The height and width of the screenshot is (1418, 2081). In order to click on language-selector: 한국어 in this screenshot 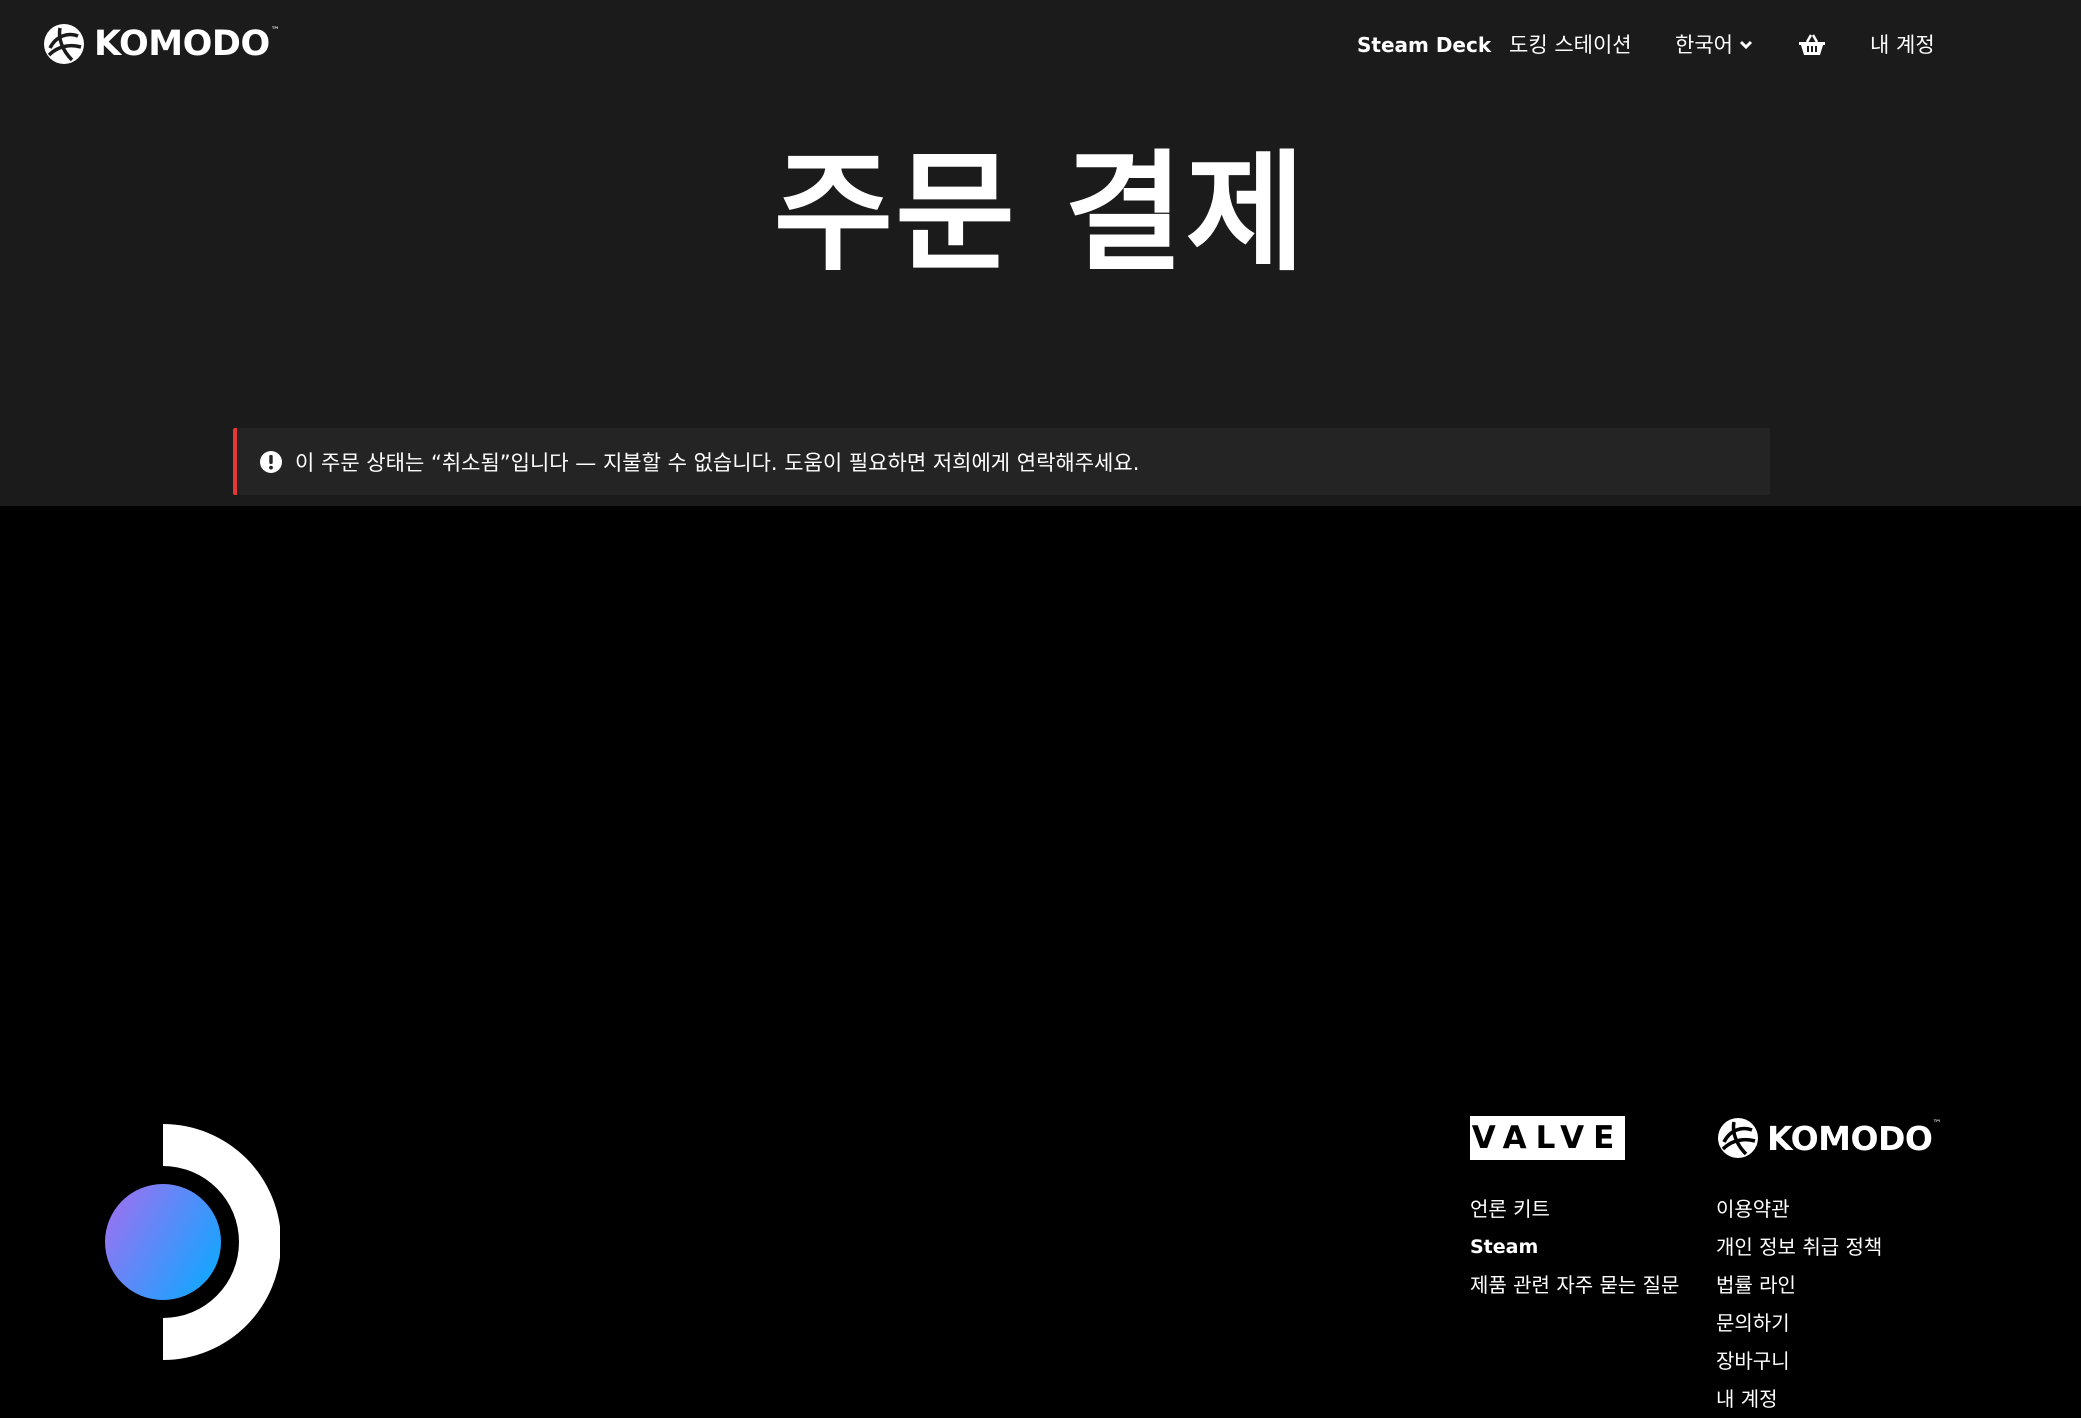, I will do `click(1714, 45)`.